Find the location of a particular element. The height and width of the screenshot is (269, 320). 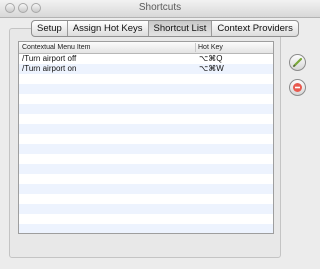

window-title: Shortcuts is located at coordinates (160, 7).